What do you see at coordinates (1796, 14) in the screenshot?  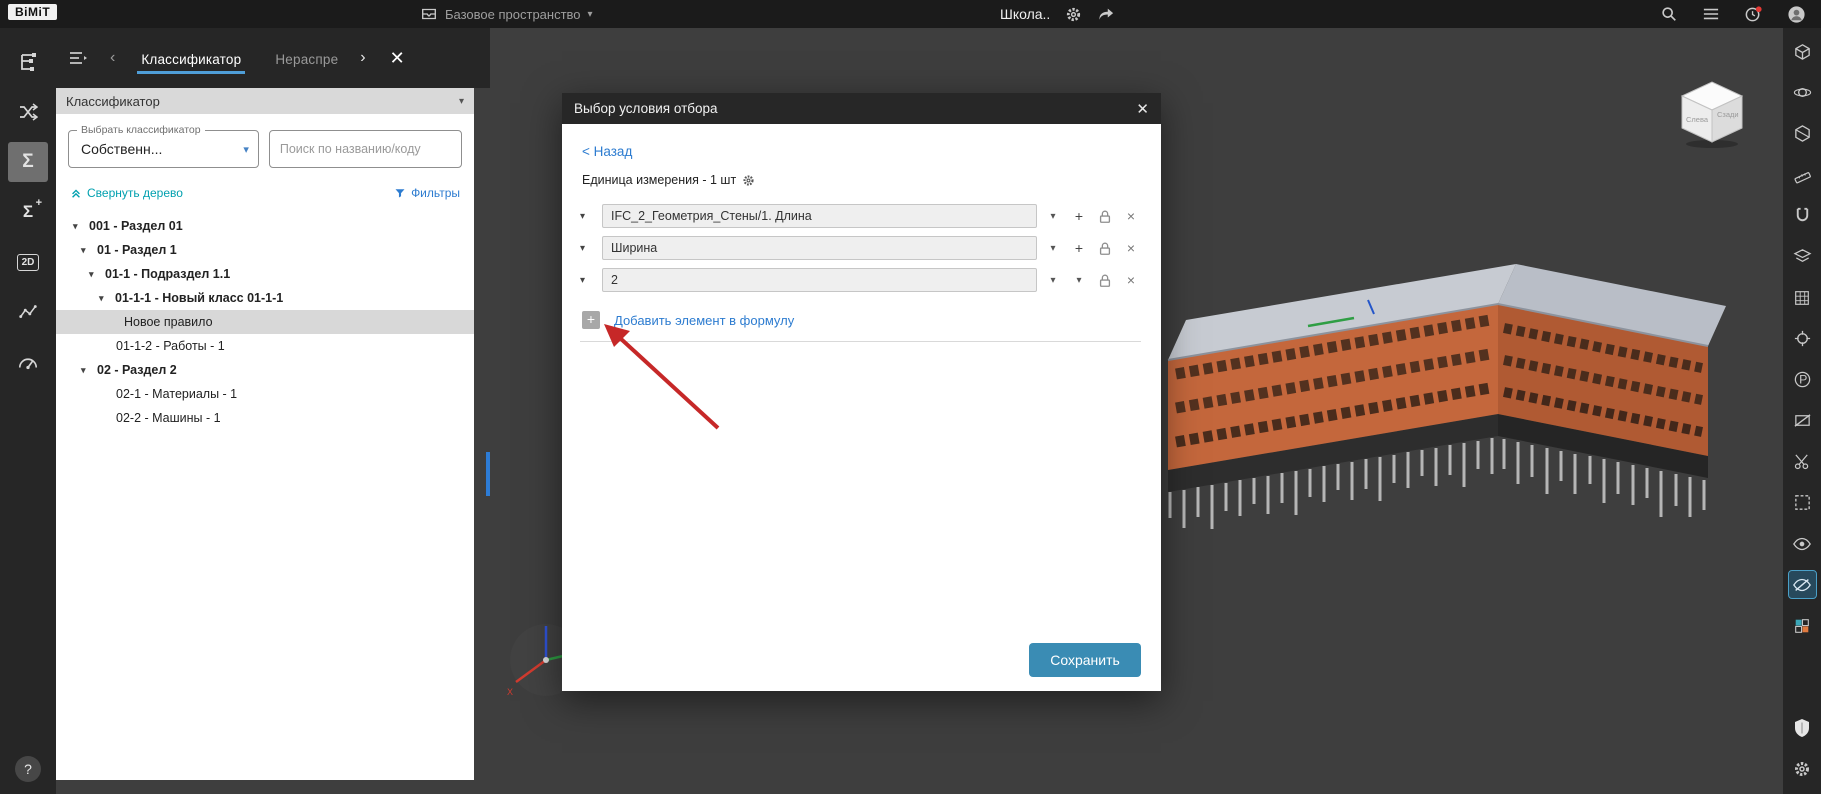 I see `user-avatar-icon` at bounding box center [1796, 14].